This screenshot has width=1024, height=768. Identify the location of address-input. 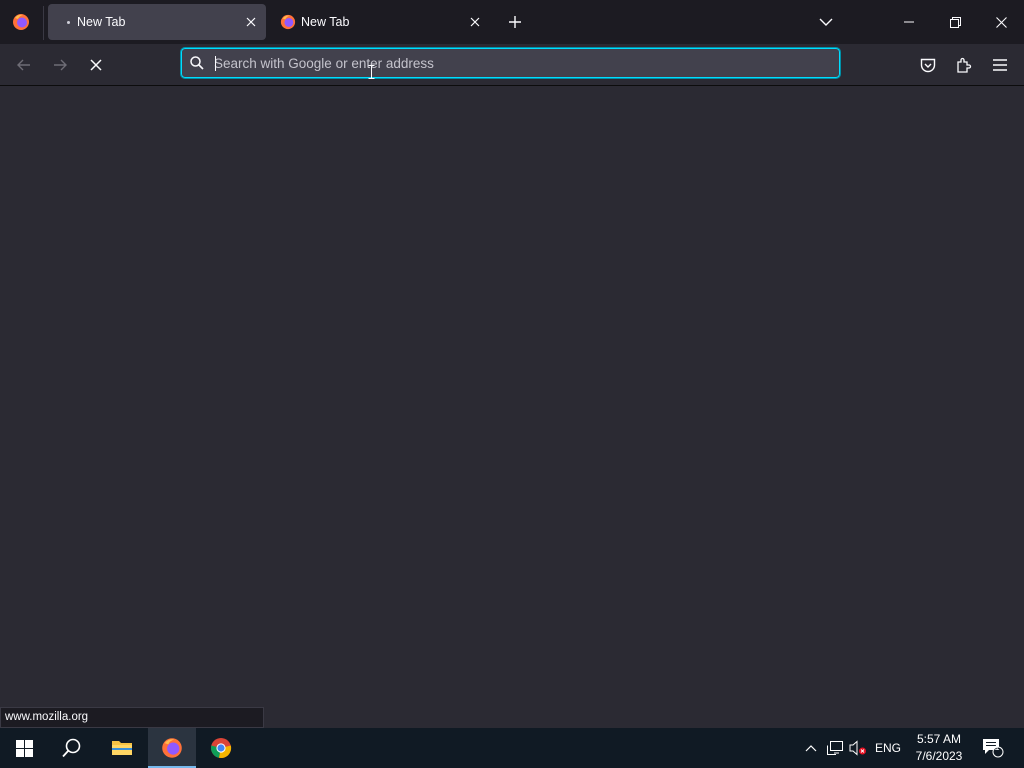
(514, 63).